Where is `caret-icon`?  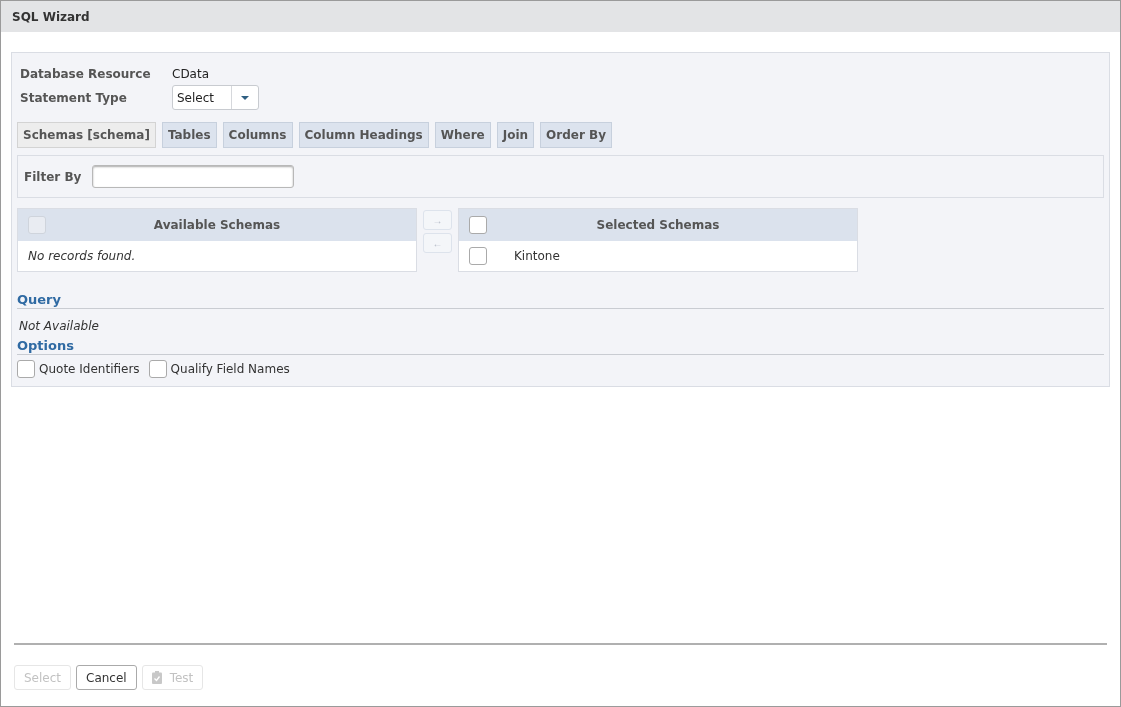 caret-icon is located at coordinates (245, 97).